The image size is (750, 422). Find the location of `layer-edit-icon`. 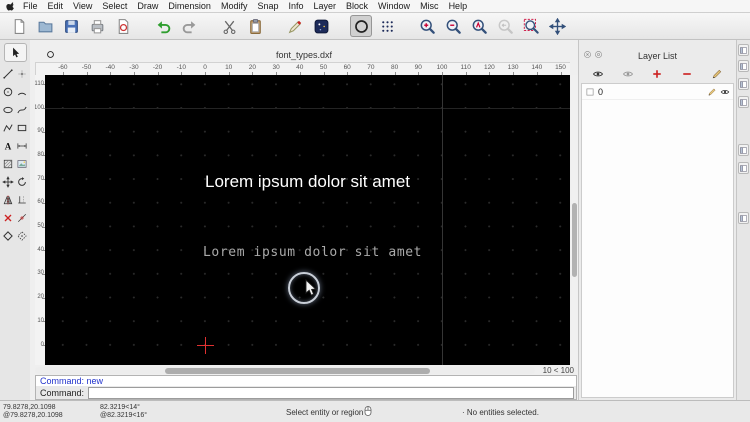

layer-edit-icon is located at coordinates (712, 92).